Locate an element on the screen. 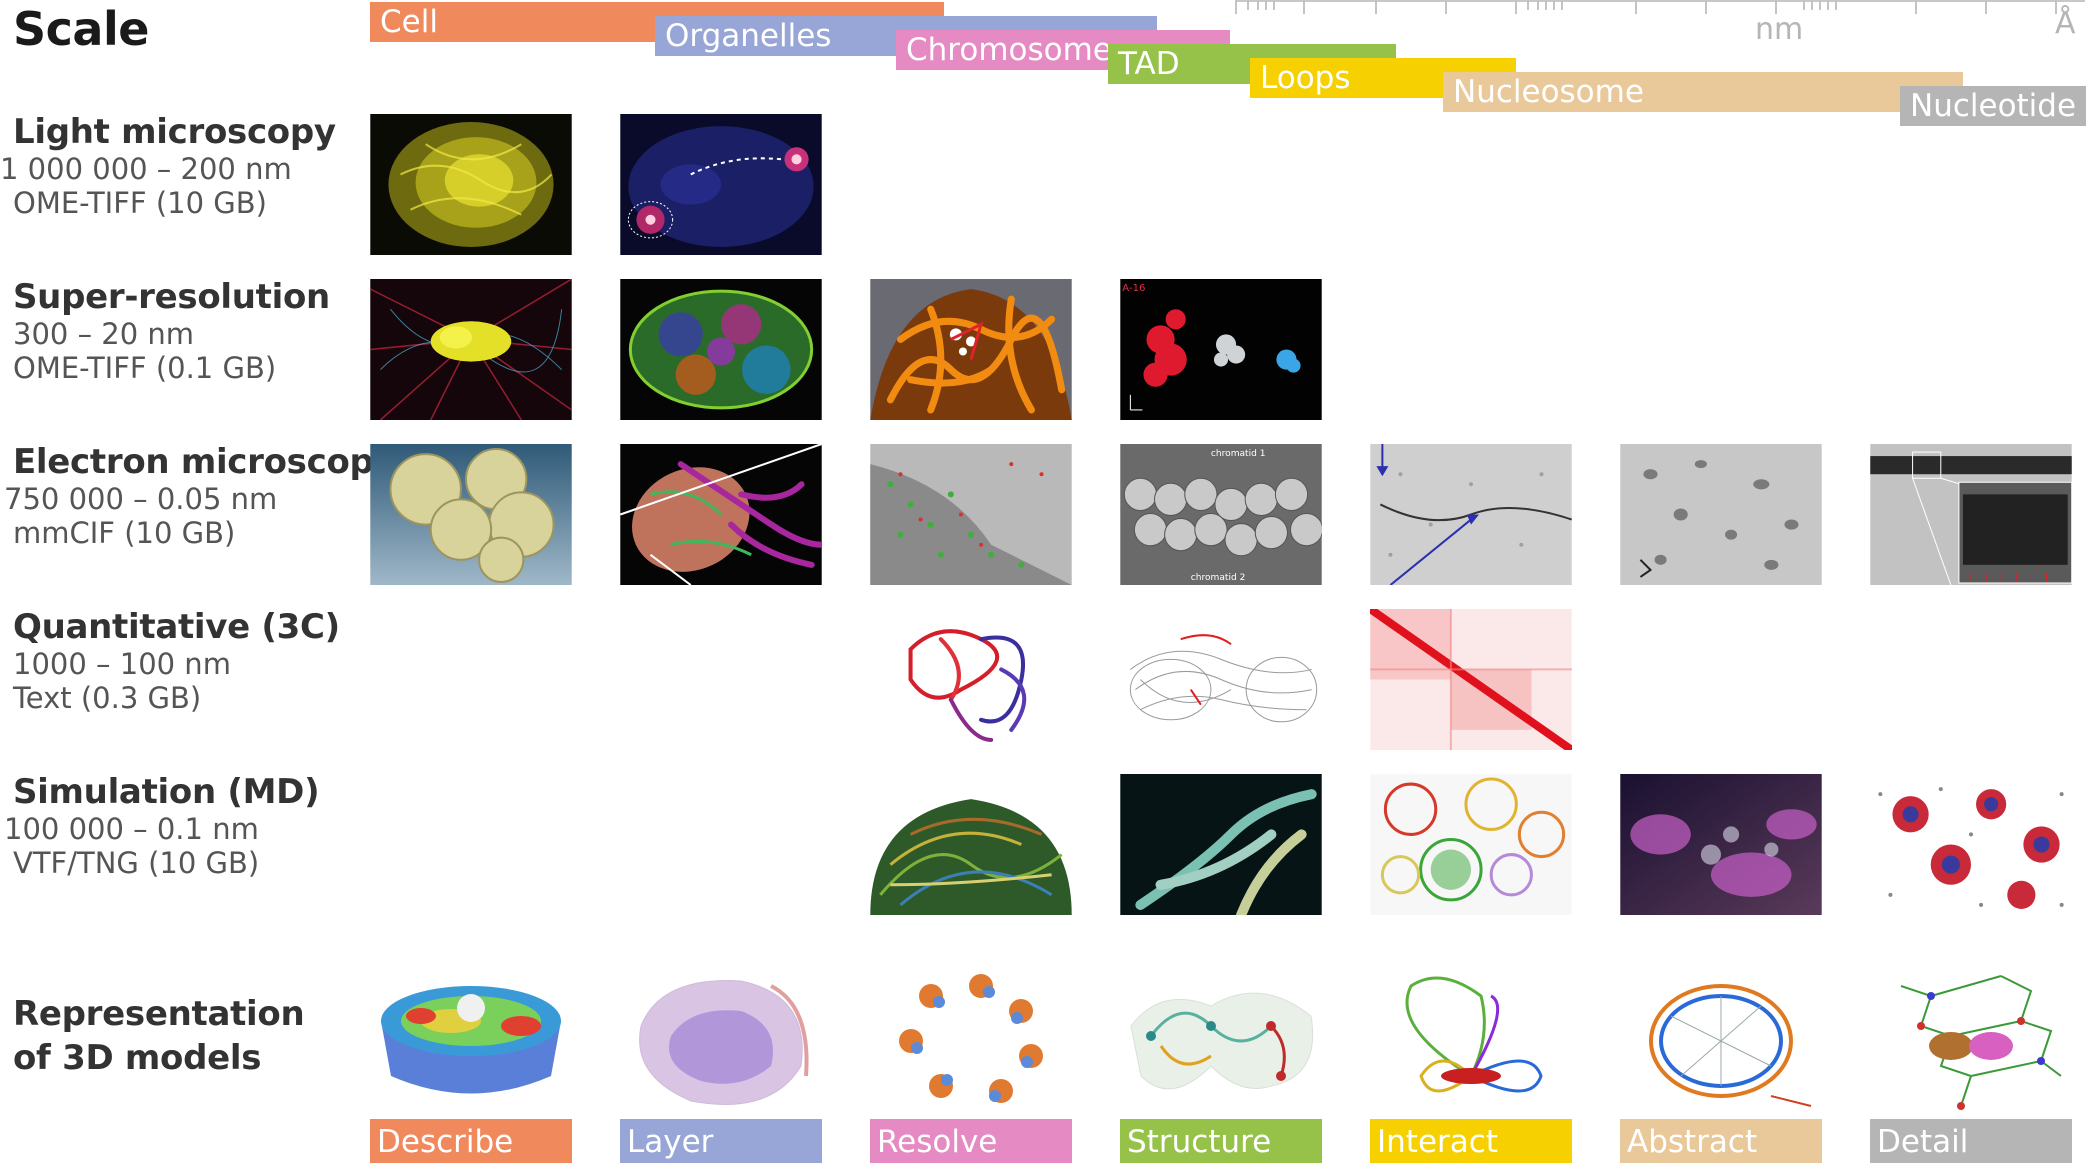  image-light-fish-nucleus is located at coordinates (721, 184).